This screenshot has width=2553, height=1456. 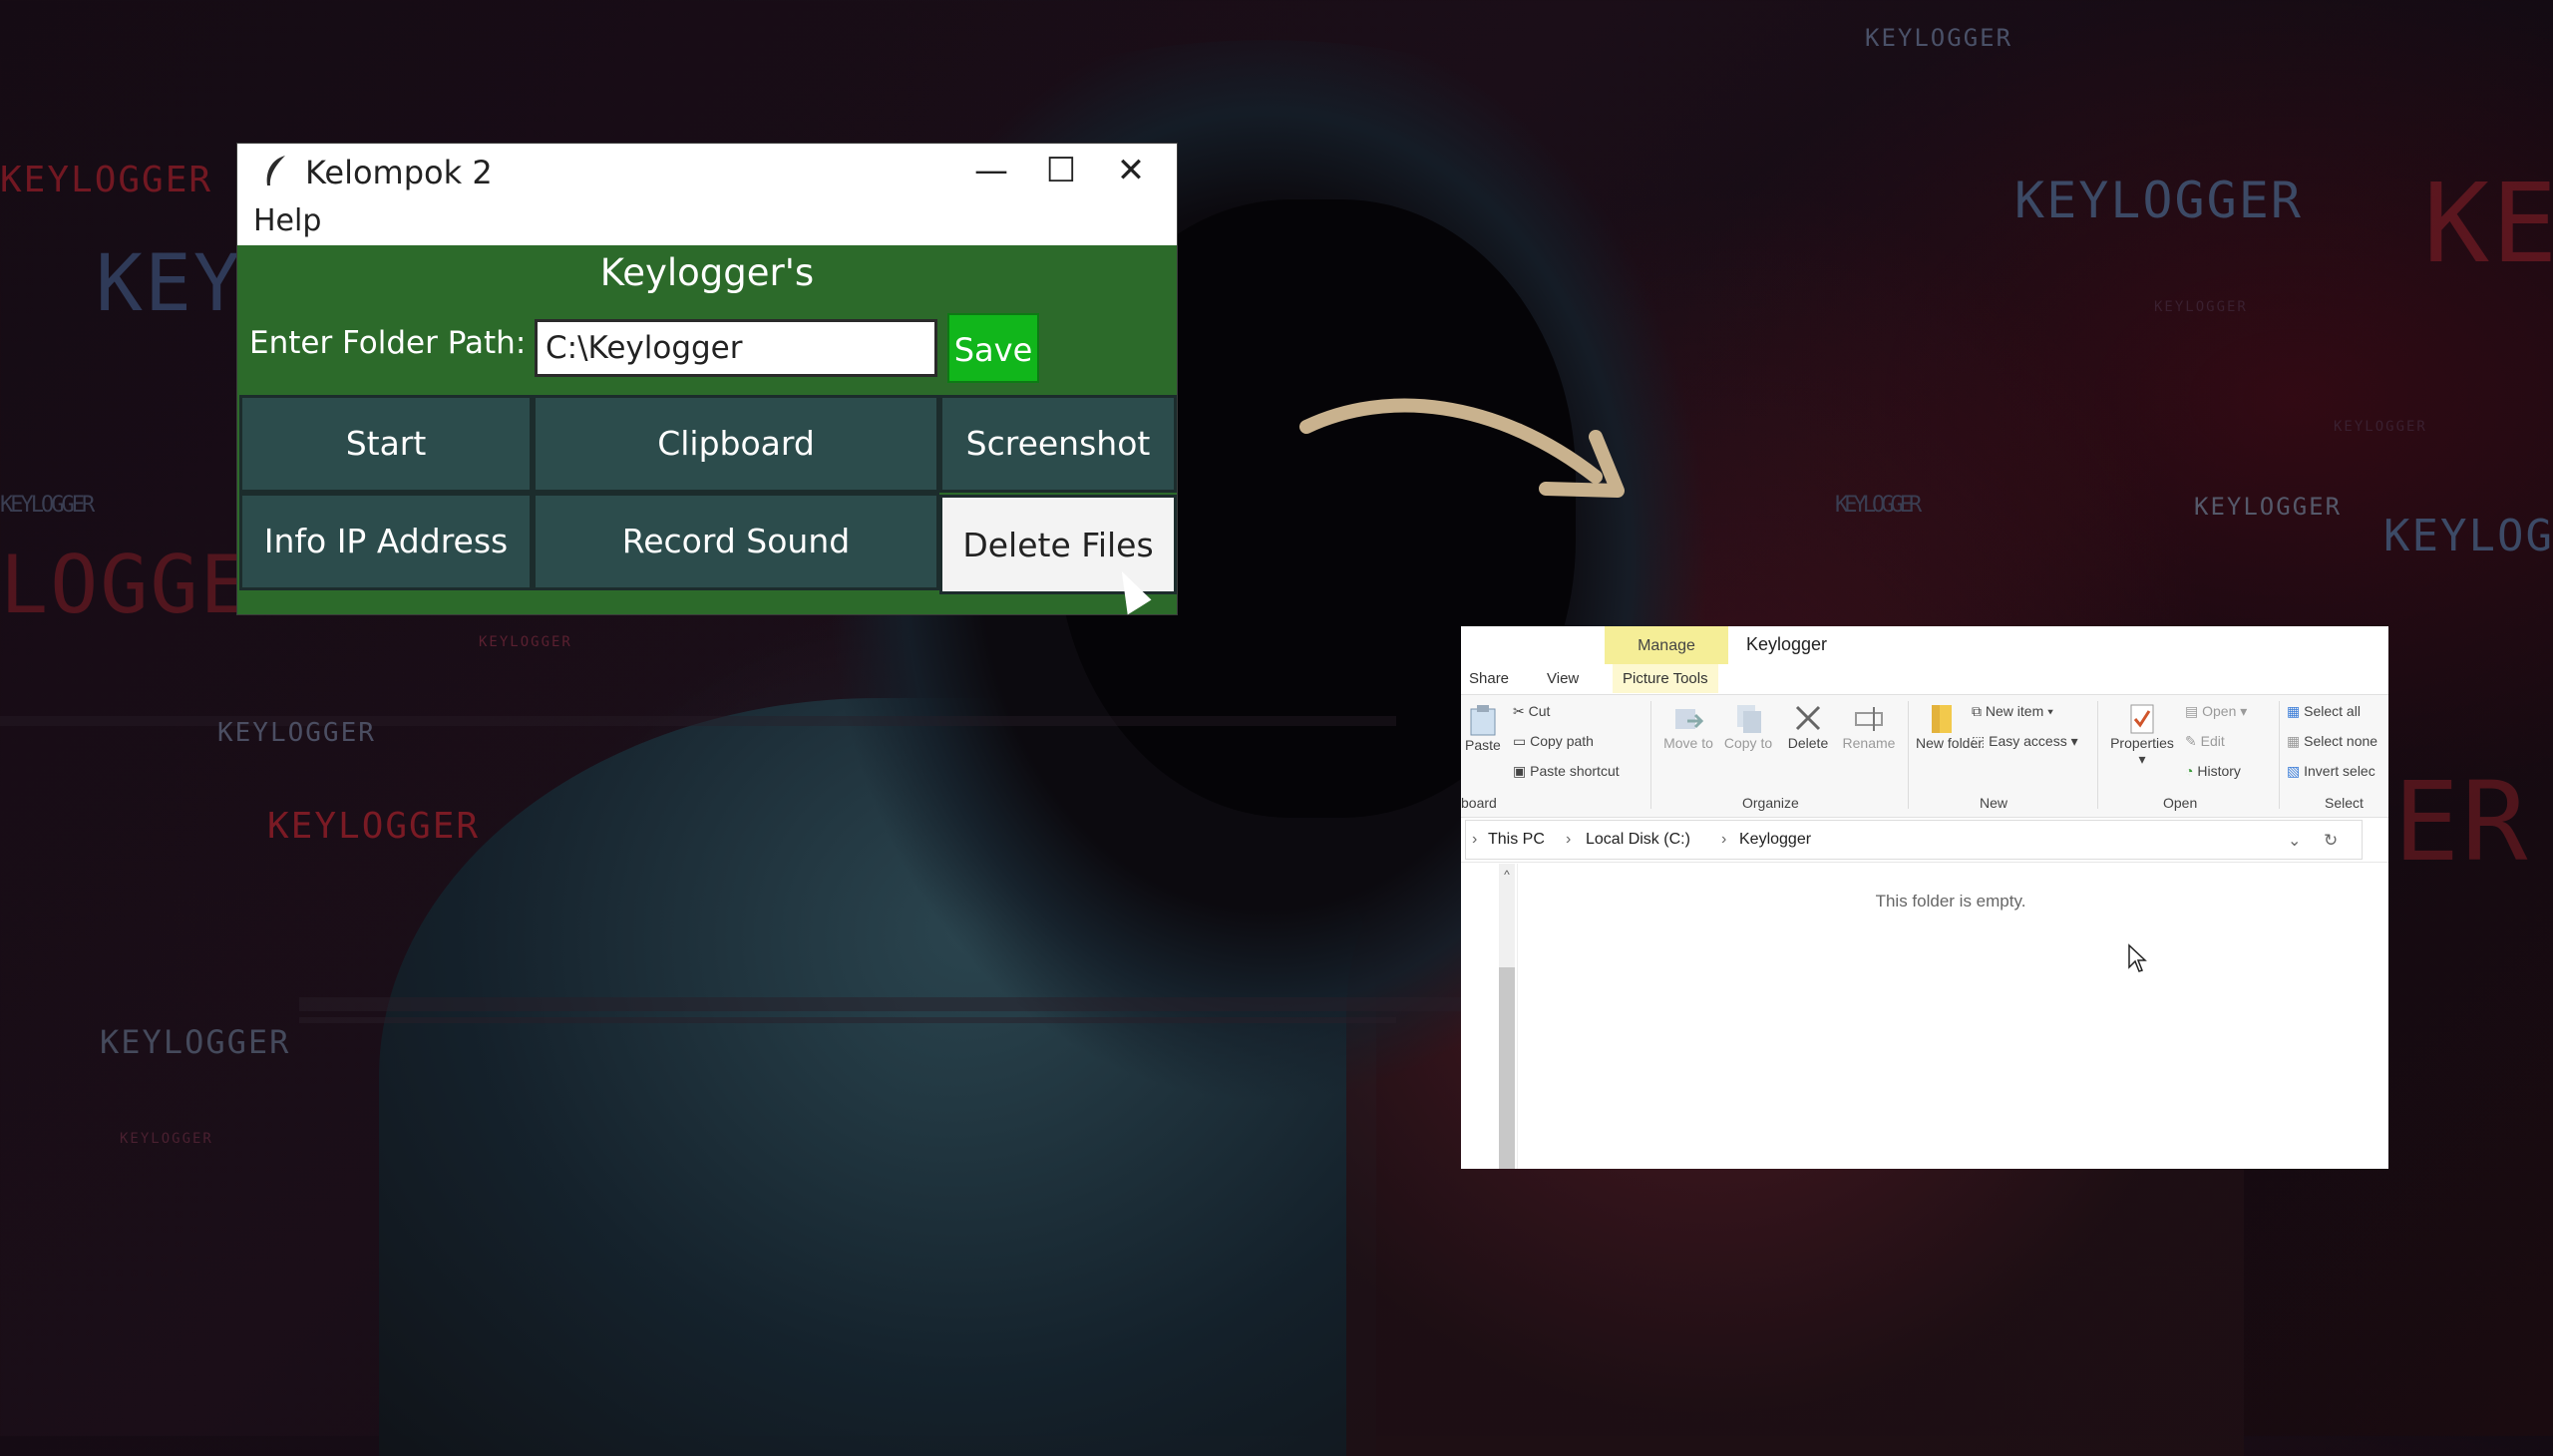 I want to click on menu-help: Help, so click(x=287, y=220).